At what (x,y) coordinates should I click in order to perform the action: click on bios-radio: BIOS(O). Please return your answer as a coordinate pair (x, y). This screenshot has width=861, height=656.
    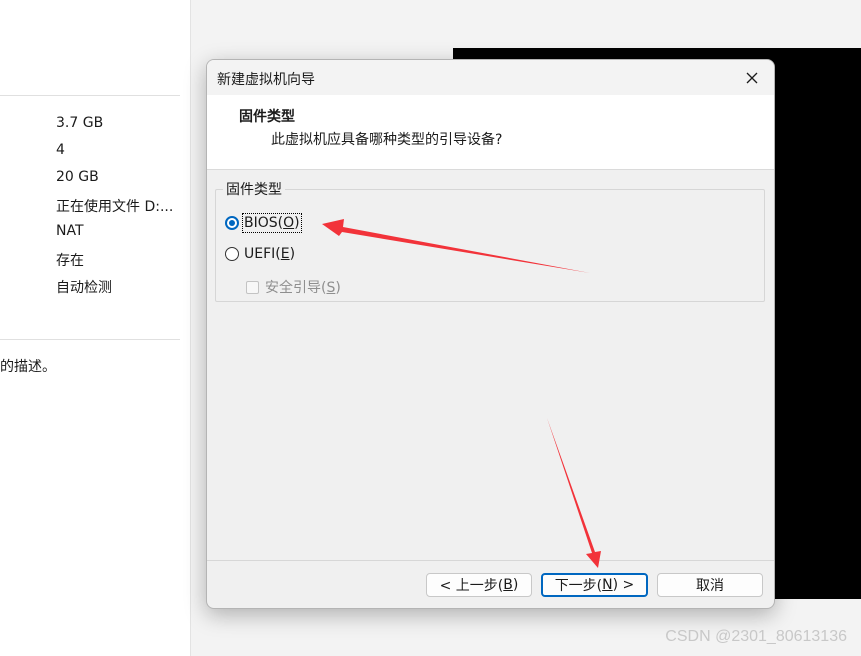
    Looking at the image, I should click on (263, 223).